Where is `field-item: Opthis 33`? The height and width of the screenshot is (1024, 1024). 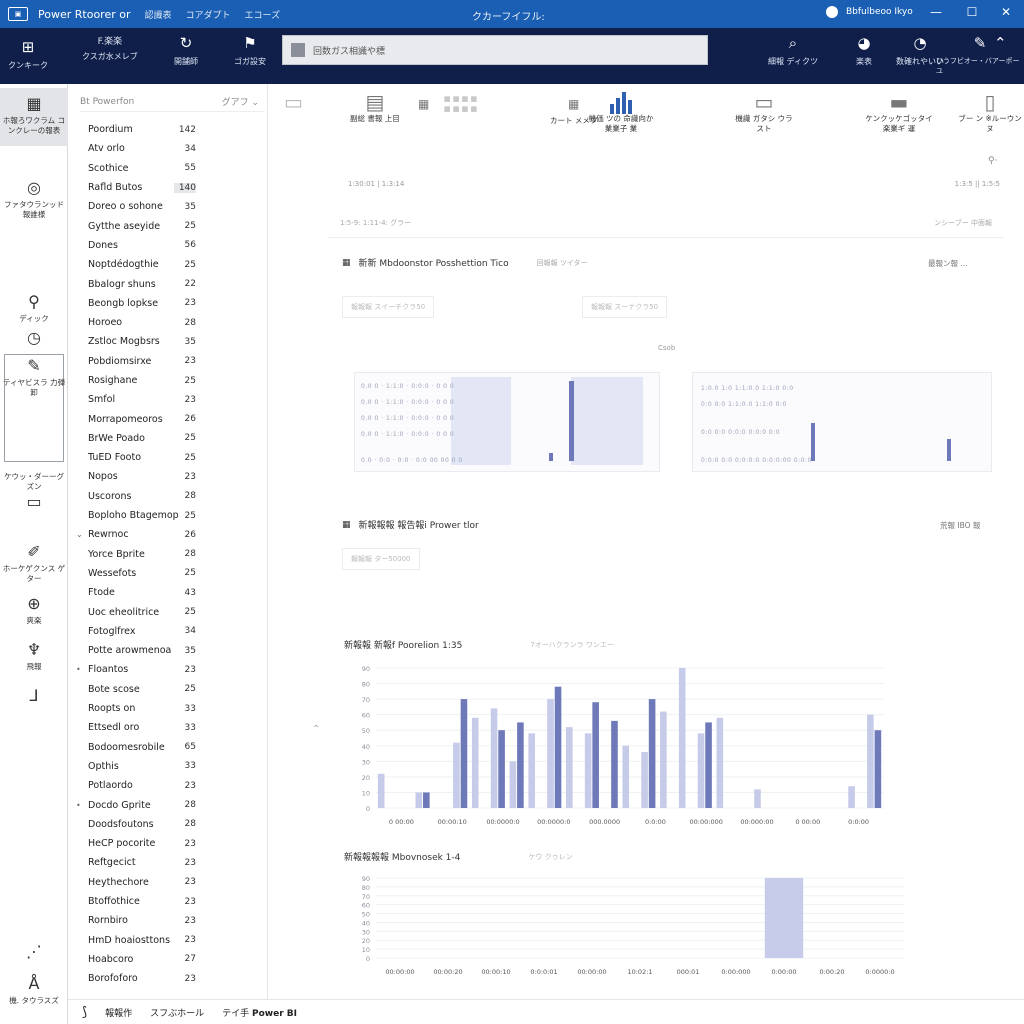 field-item: Opthis 33 is located at coordinates (168, 766).